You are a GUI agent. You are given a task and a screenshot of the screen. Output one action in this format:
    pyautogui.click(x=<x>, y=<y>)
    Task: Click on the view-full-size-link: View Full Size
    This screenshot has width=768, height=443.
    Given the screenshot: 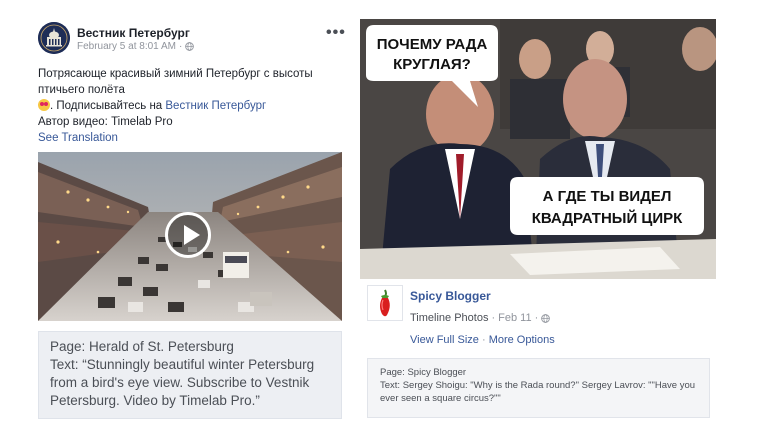 What is the action you would take?
    pyautogui.click(x=444, y=340)
    